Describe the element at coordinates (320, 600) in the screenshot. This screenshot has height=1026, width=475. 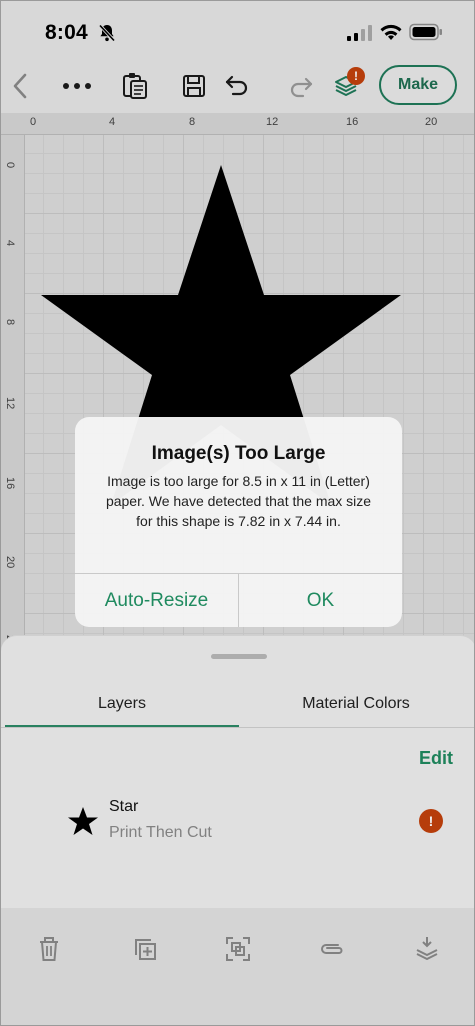
I see `ok-button: OK` at that location.